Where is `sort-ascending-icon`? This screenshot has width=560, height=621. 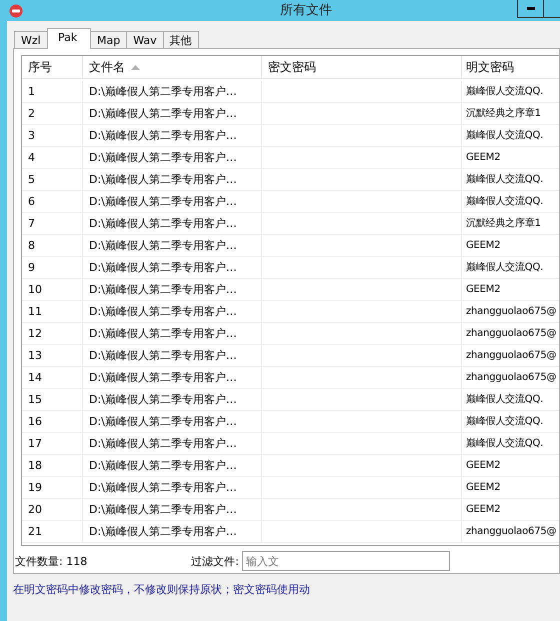
sort-ascending-icon is located at coordinates (135, 67).